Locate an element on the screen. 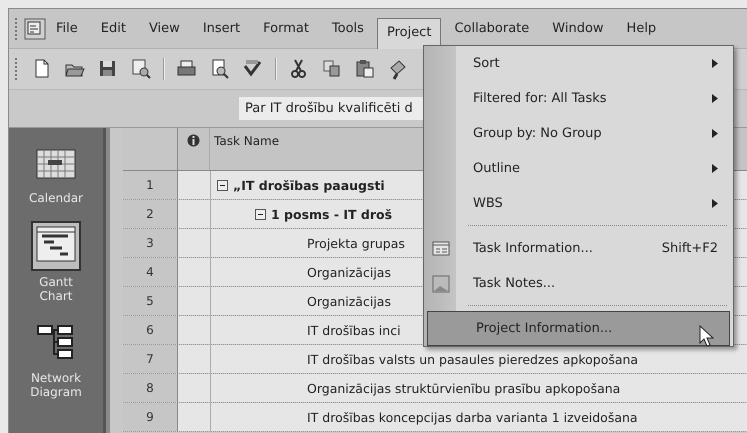 This screenshot has width=747, height=433. menu-item: Window is located at coordinates (578, 28).